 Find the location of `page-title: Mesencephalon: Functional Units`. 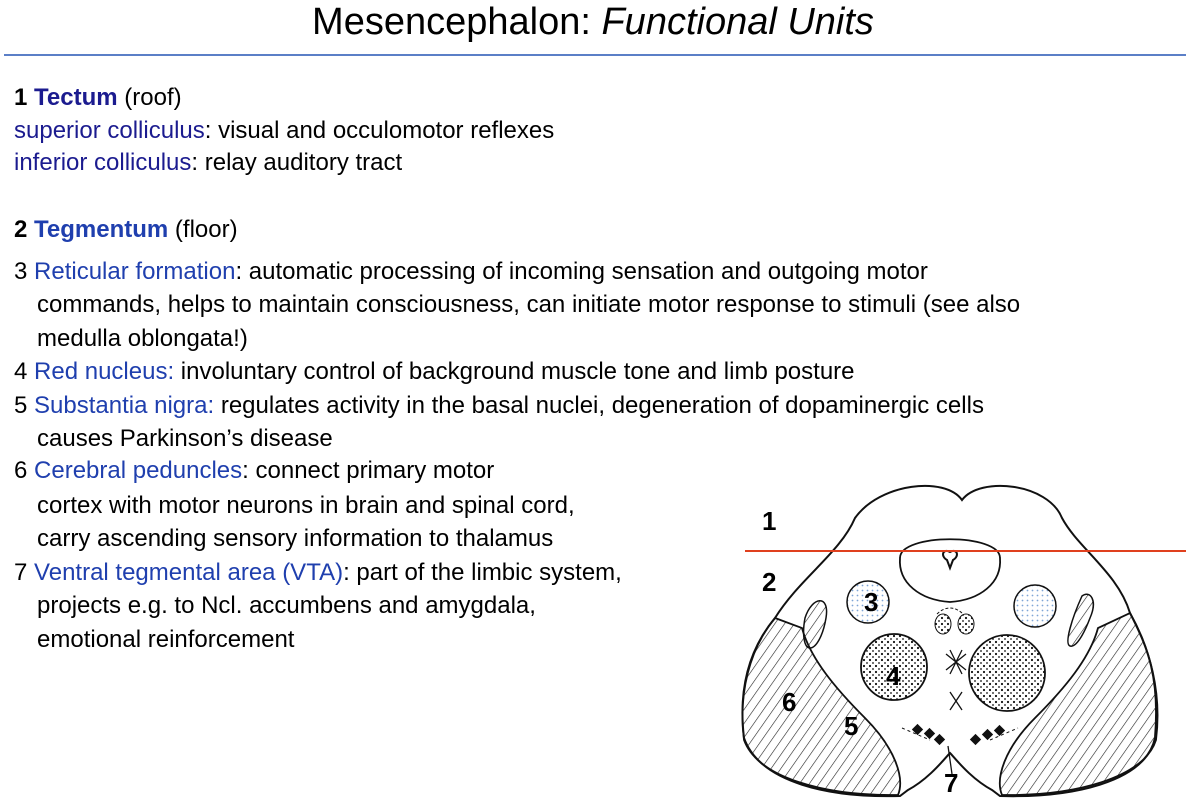

page-title: Mesencephalon: Functional Units is located at coordinates (593, 22).